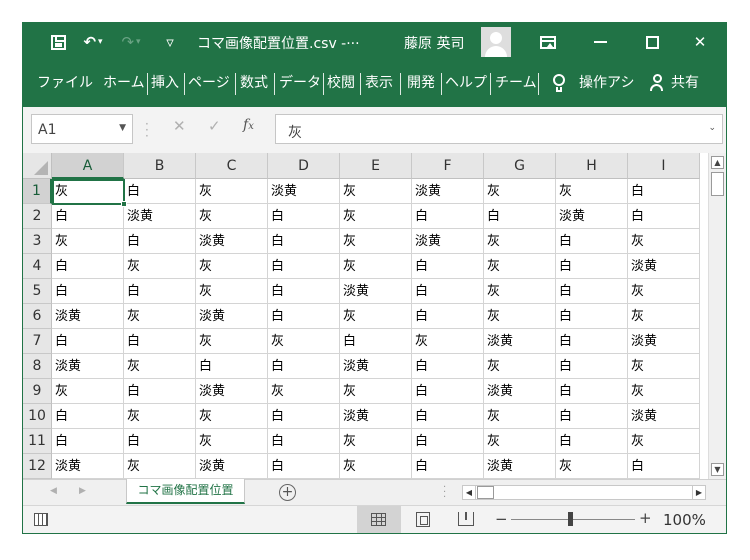 The image size is (750, 560). What do you see at coordinates (65, 84) in the screenshot?
I see `tab-file: ファイル` at bounding box center [65, 84].